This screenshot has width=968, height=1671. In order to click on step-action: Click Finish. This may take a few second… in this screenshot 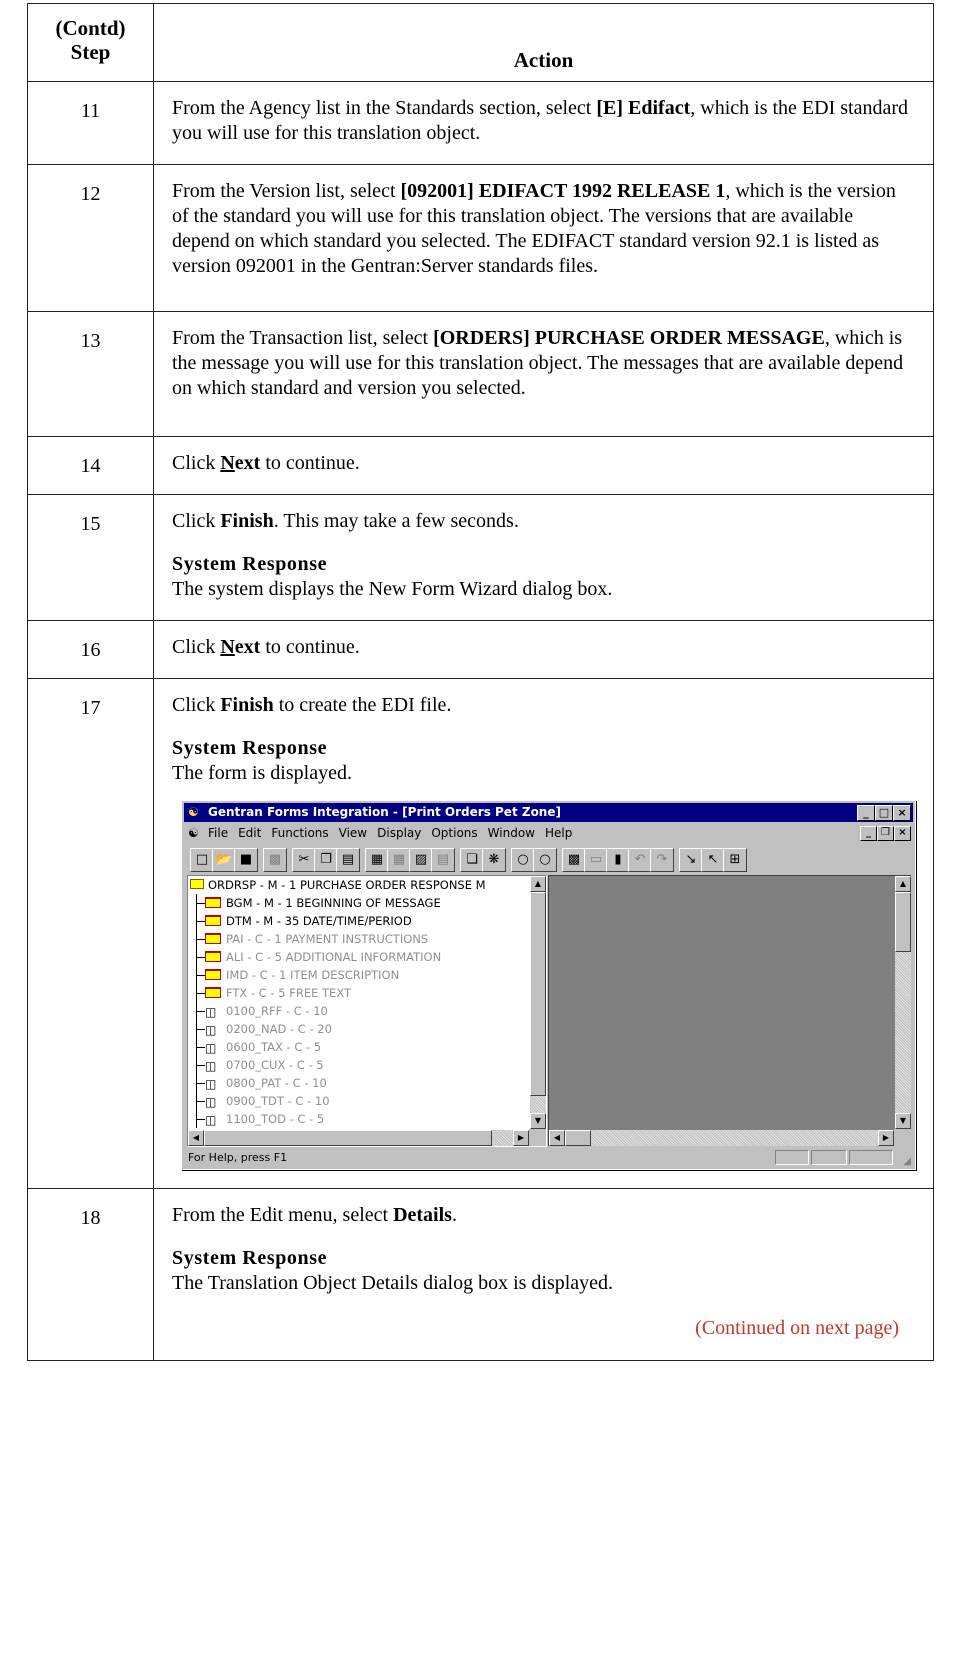, I will do `click(543, 557)`.